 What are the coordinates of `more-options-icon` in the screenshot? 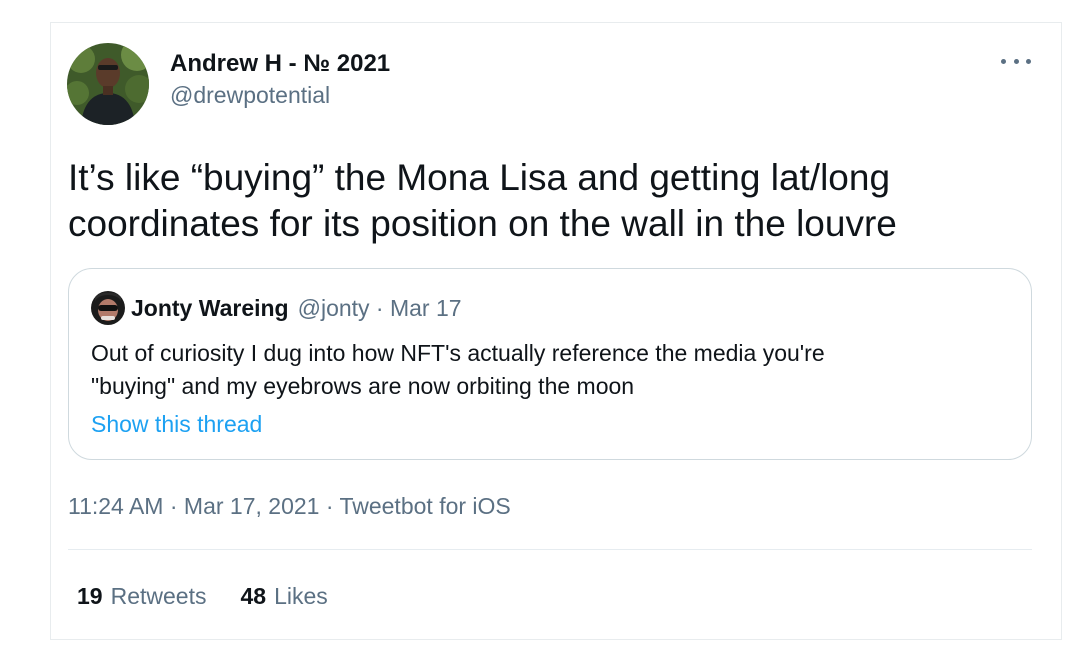 It's located at (1016, 61).